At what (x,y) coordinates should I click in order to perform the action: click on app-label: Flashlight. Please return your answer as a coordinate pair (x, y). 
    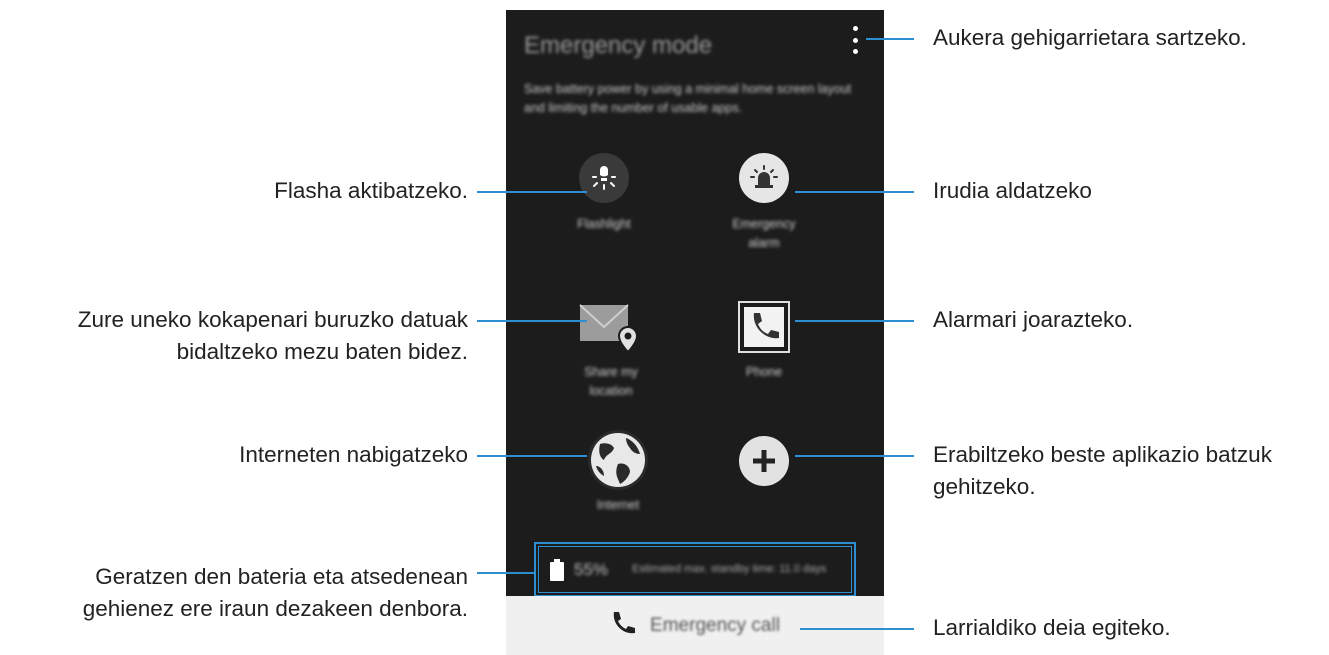
    Looking at the image, I should click on (604, 224).